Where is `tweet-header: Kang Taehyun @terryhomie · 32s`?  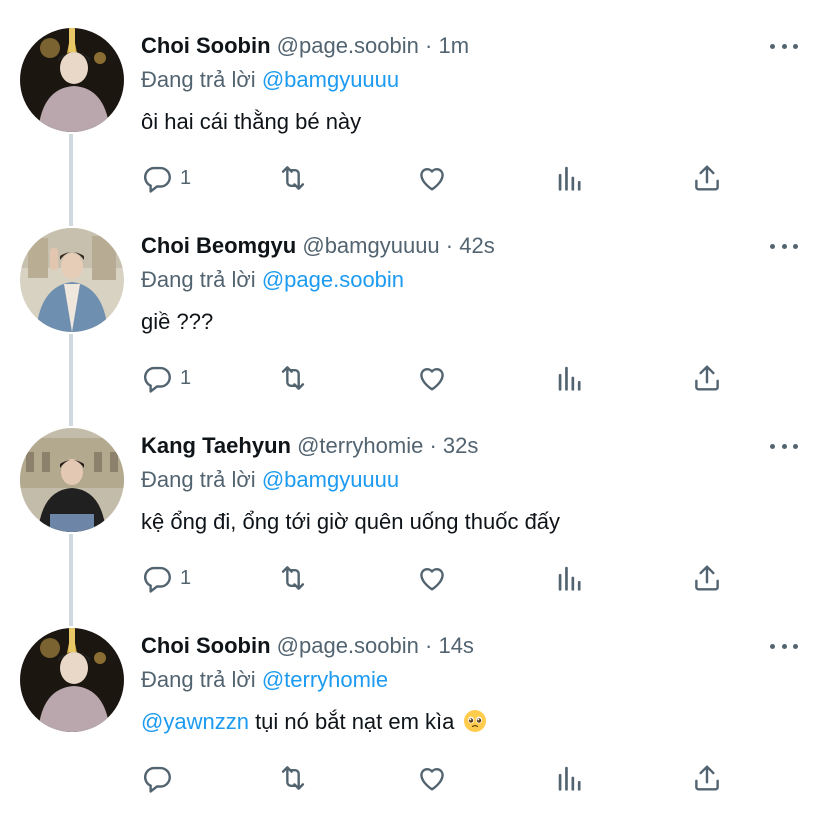 tweet-header: Kang Taehyun @terryhomie · 32s is located at coordinates (309, 446).